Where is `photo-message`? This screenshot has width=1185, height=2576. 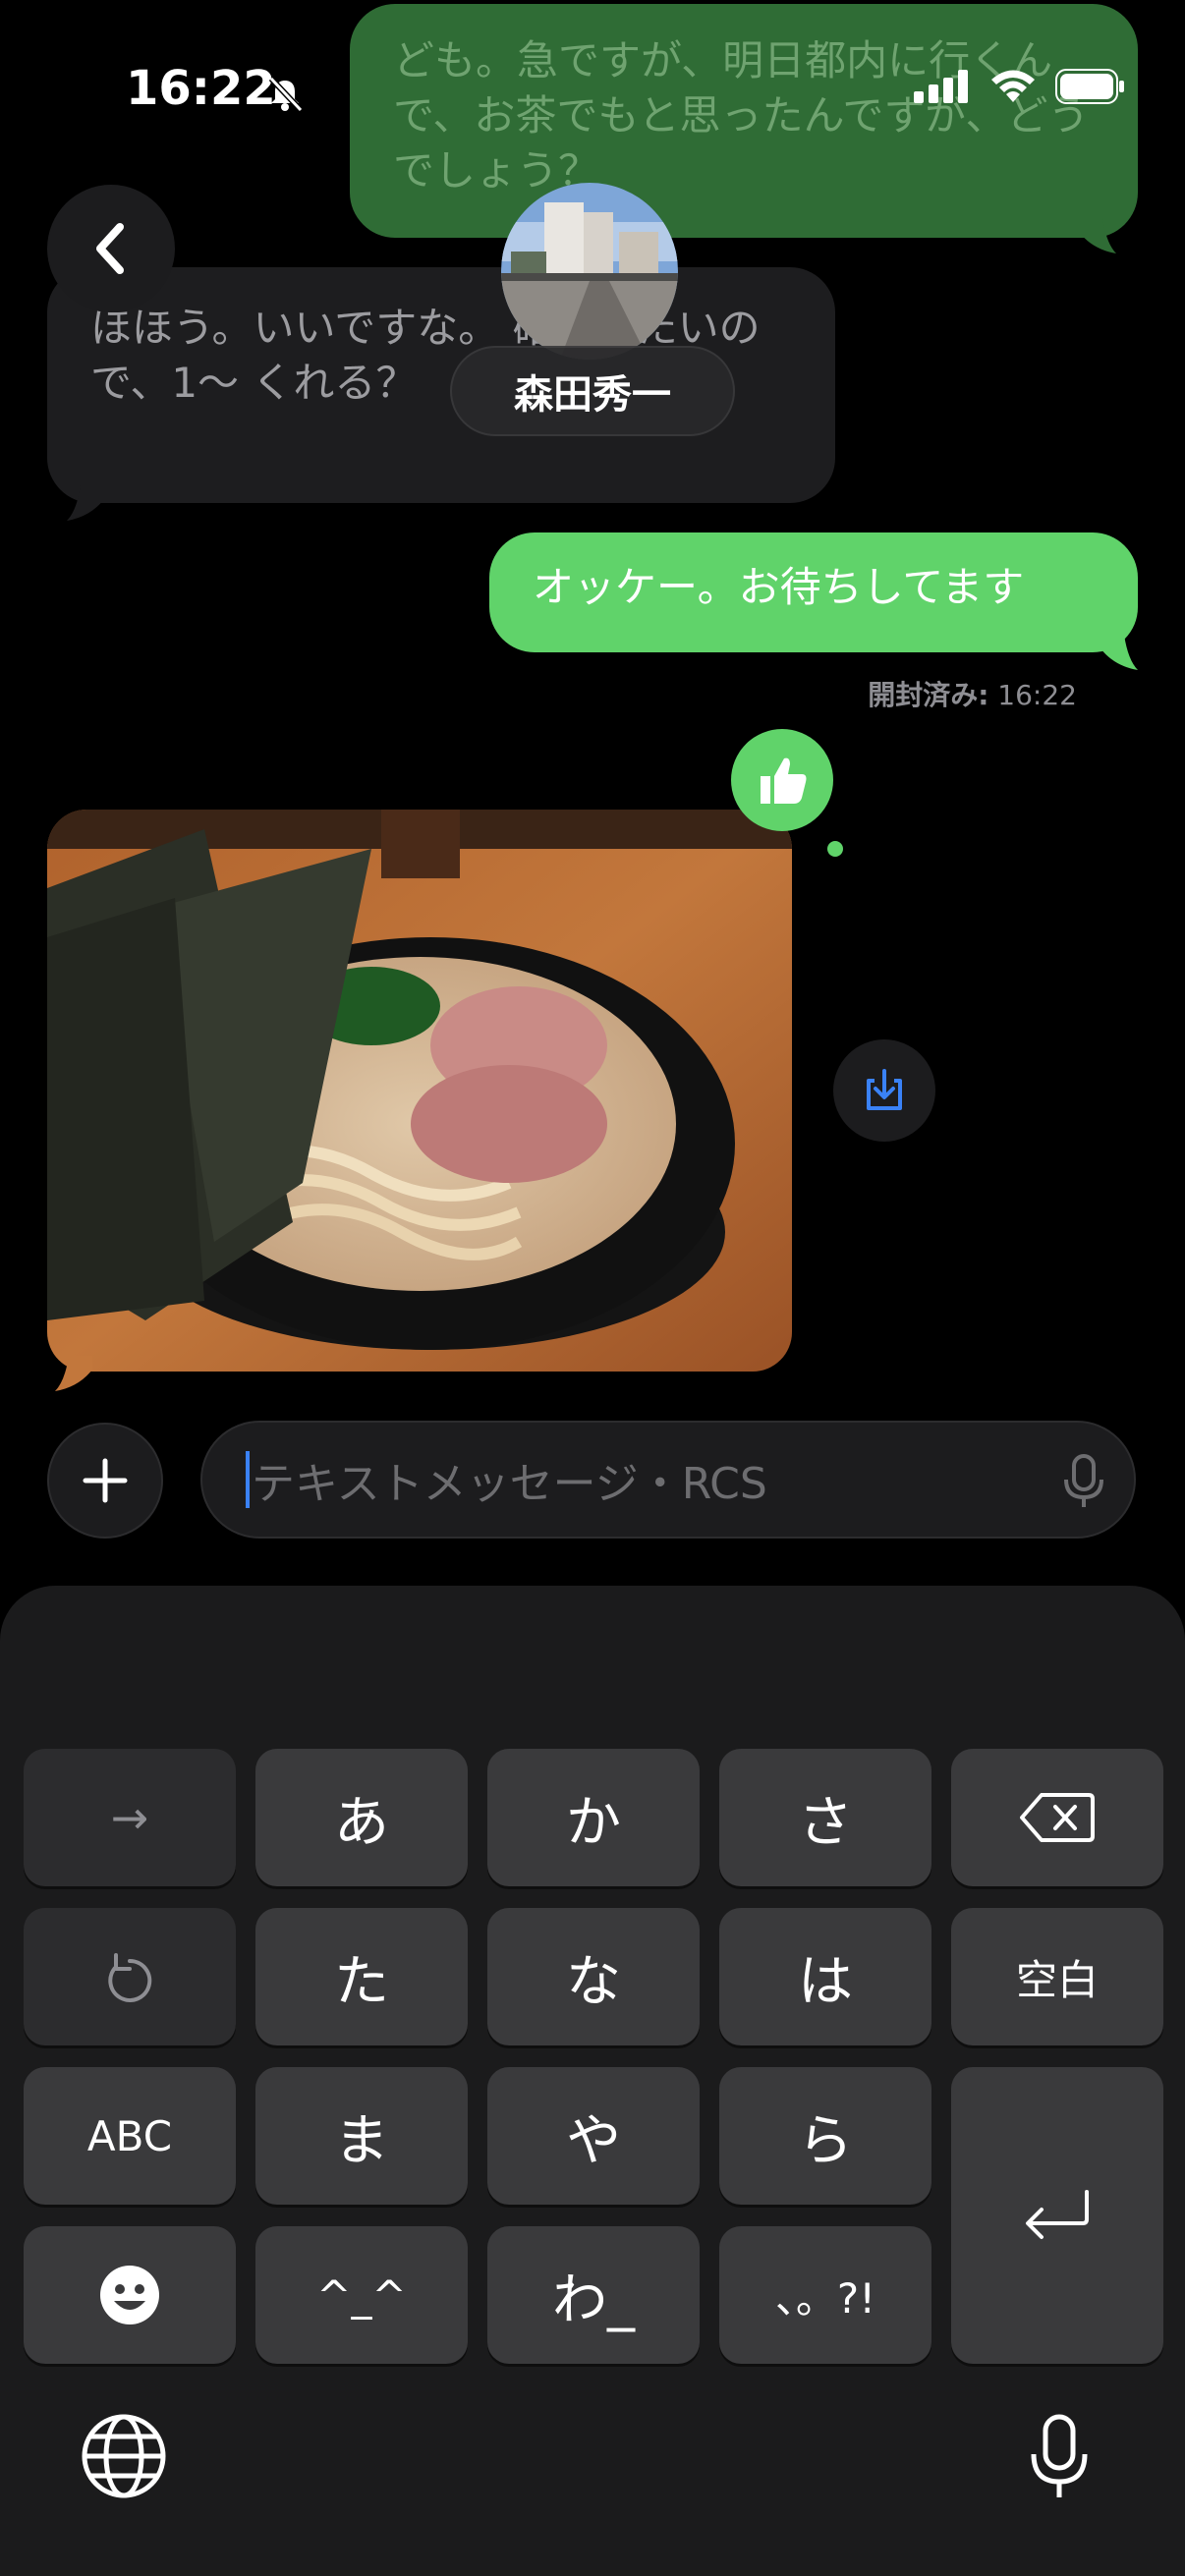
photo-message is located at coordinates (419, 1091).